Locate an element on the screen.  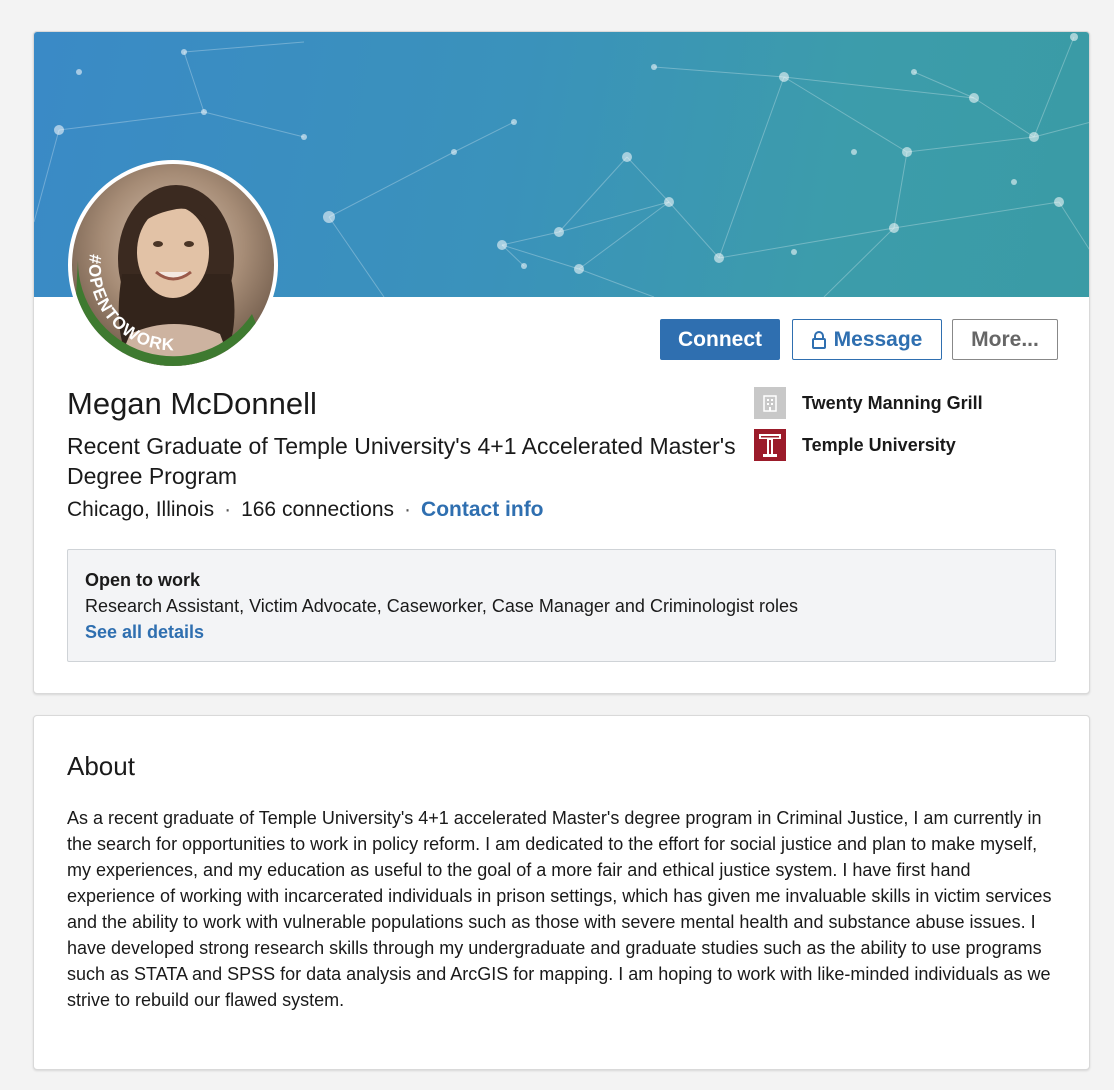
education-school: Temple University is located at coordinates (855, 445).